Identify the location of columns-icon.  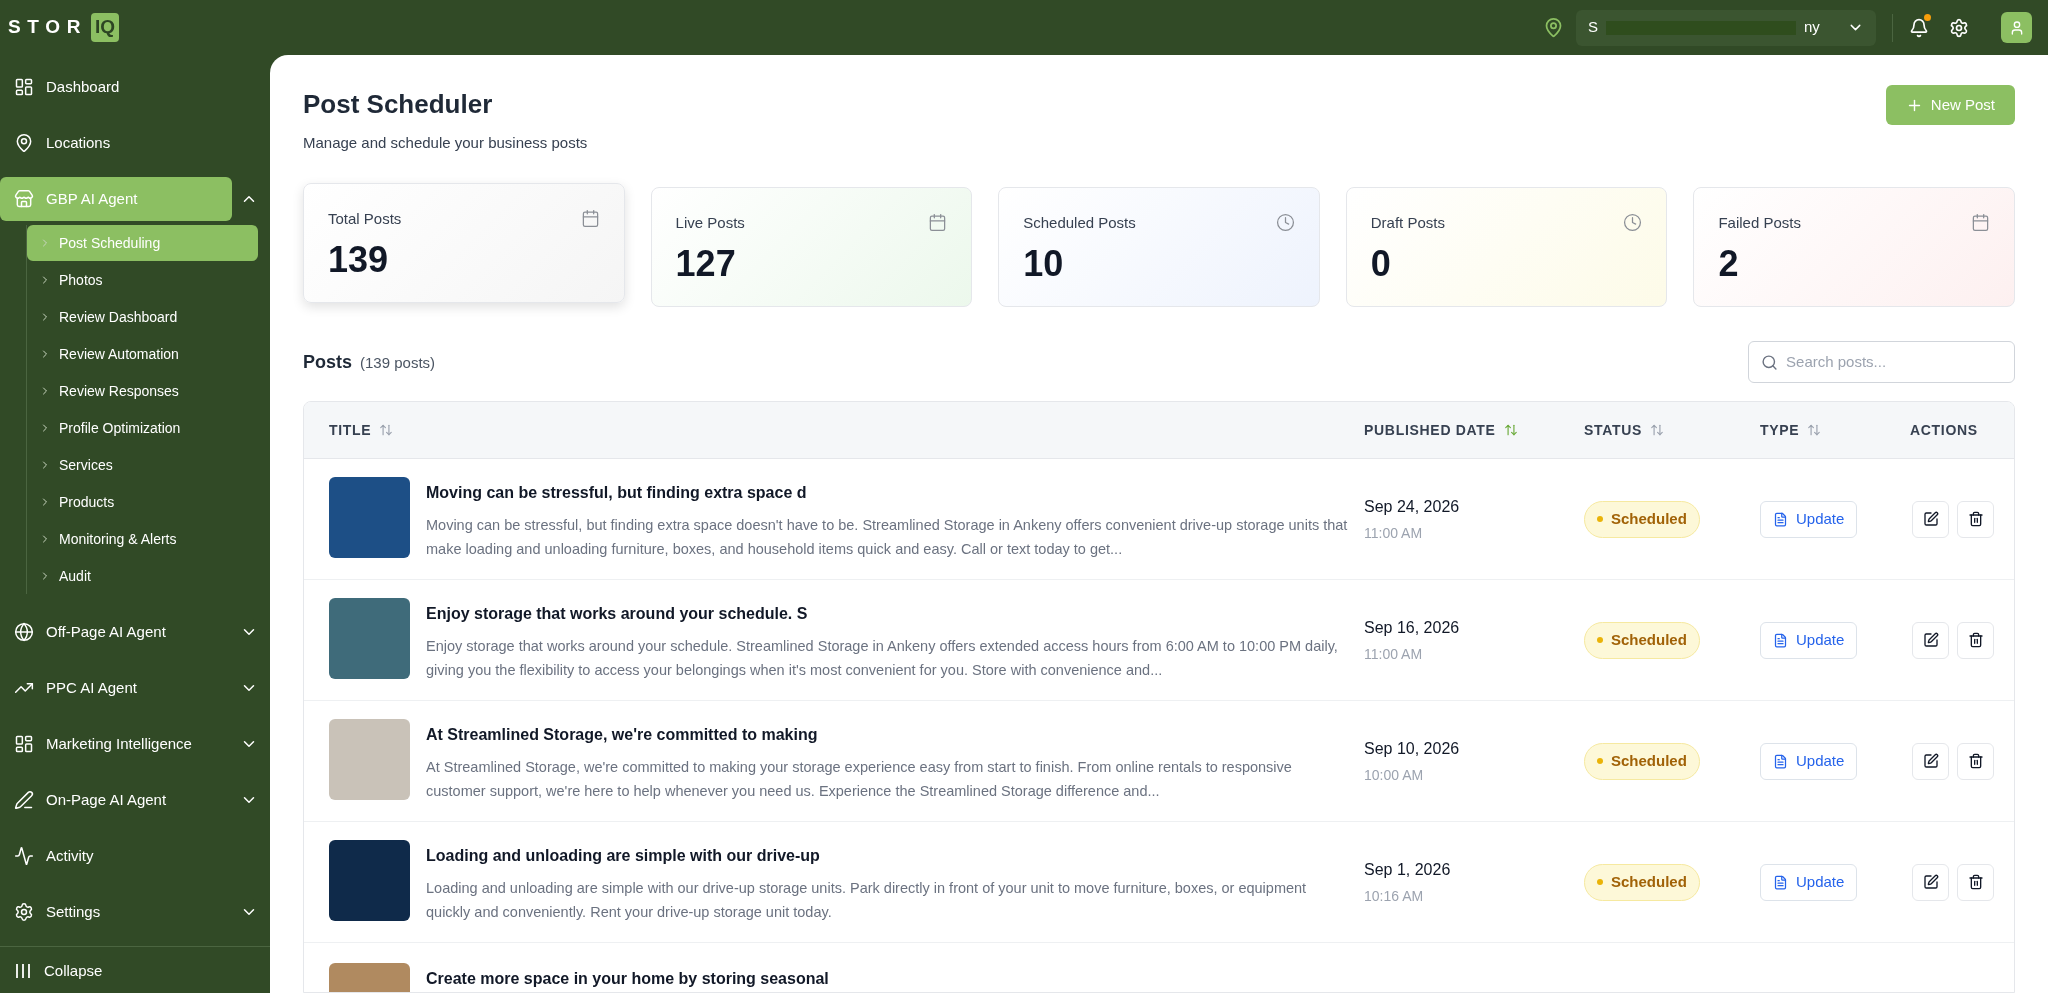
(23, 971).